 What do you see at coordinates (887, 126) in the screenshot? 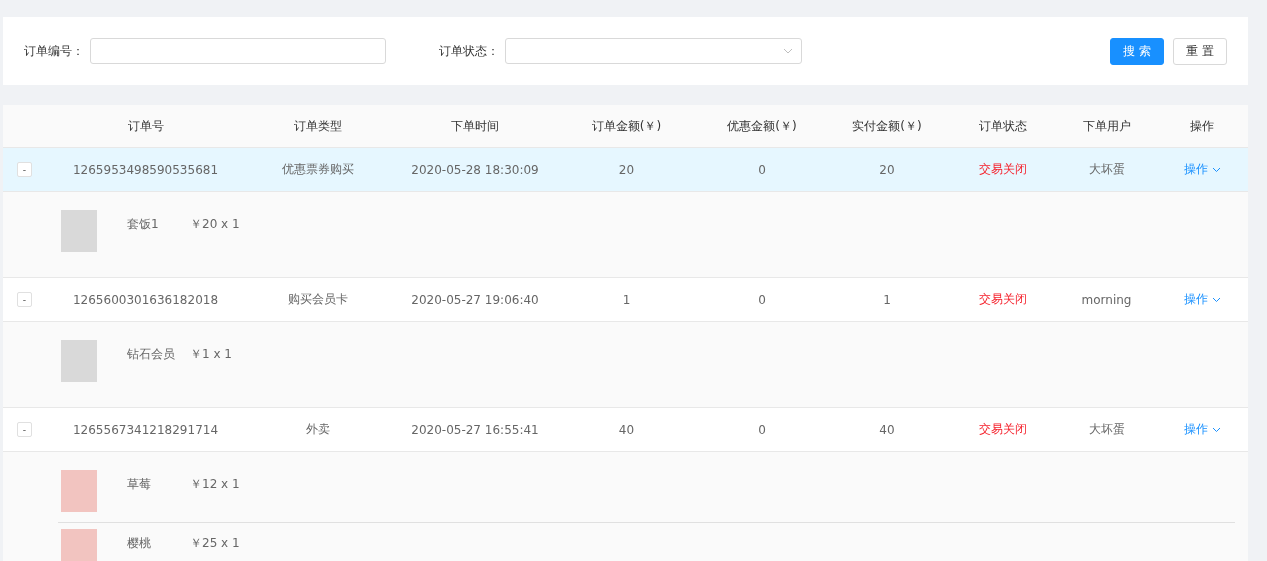
I see `column-header: 实付金额(￥)` at bounding box center [887, 126].